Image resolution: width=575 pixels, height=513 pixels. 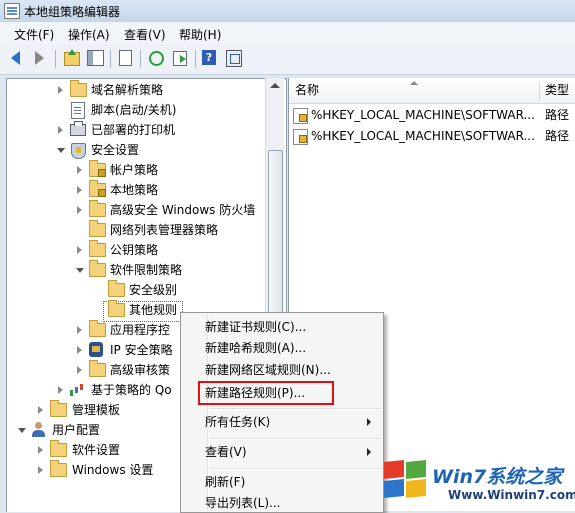 I want to click on watermark: Win7系统之家 Www.Winwin7.com, so click(x=477, y=484).